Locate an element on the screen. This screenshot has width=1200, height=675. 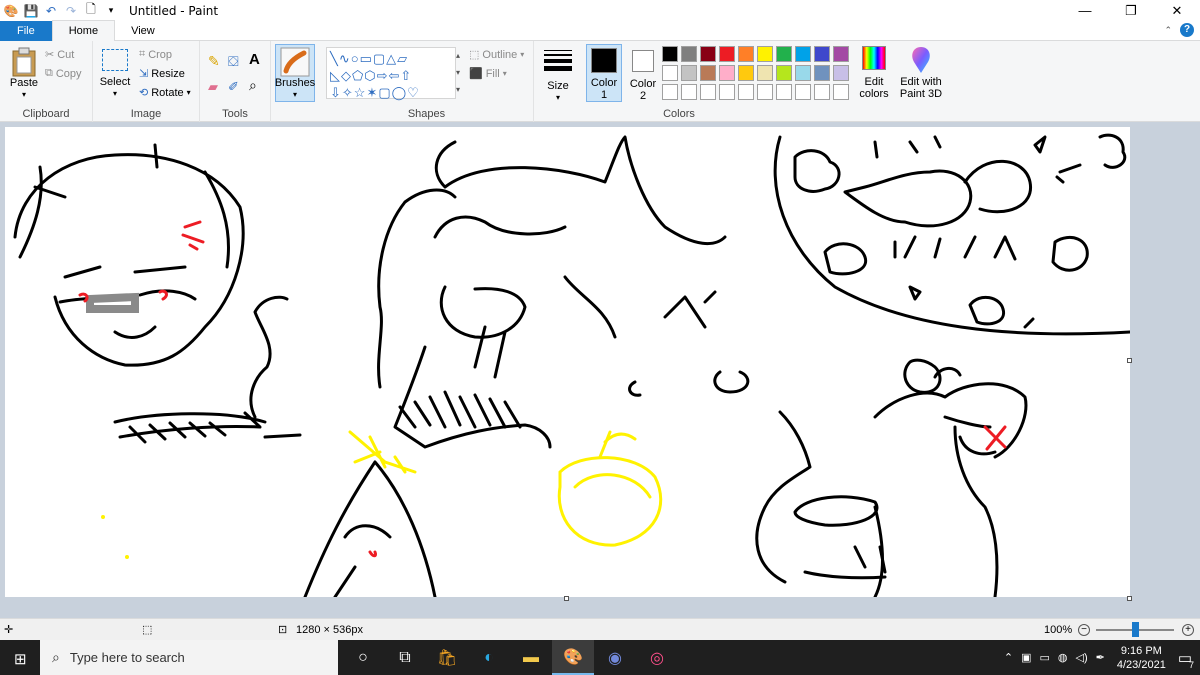
edge-icon: ◐ is located at coordinates (489, 657).